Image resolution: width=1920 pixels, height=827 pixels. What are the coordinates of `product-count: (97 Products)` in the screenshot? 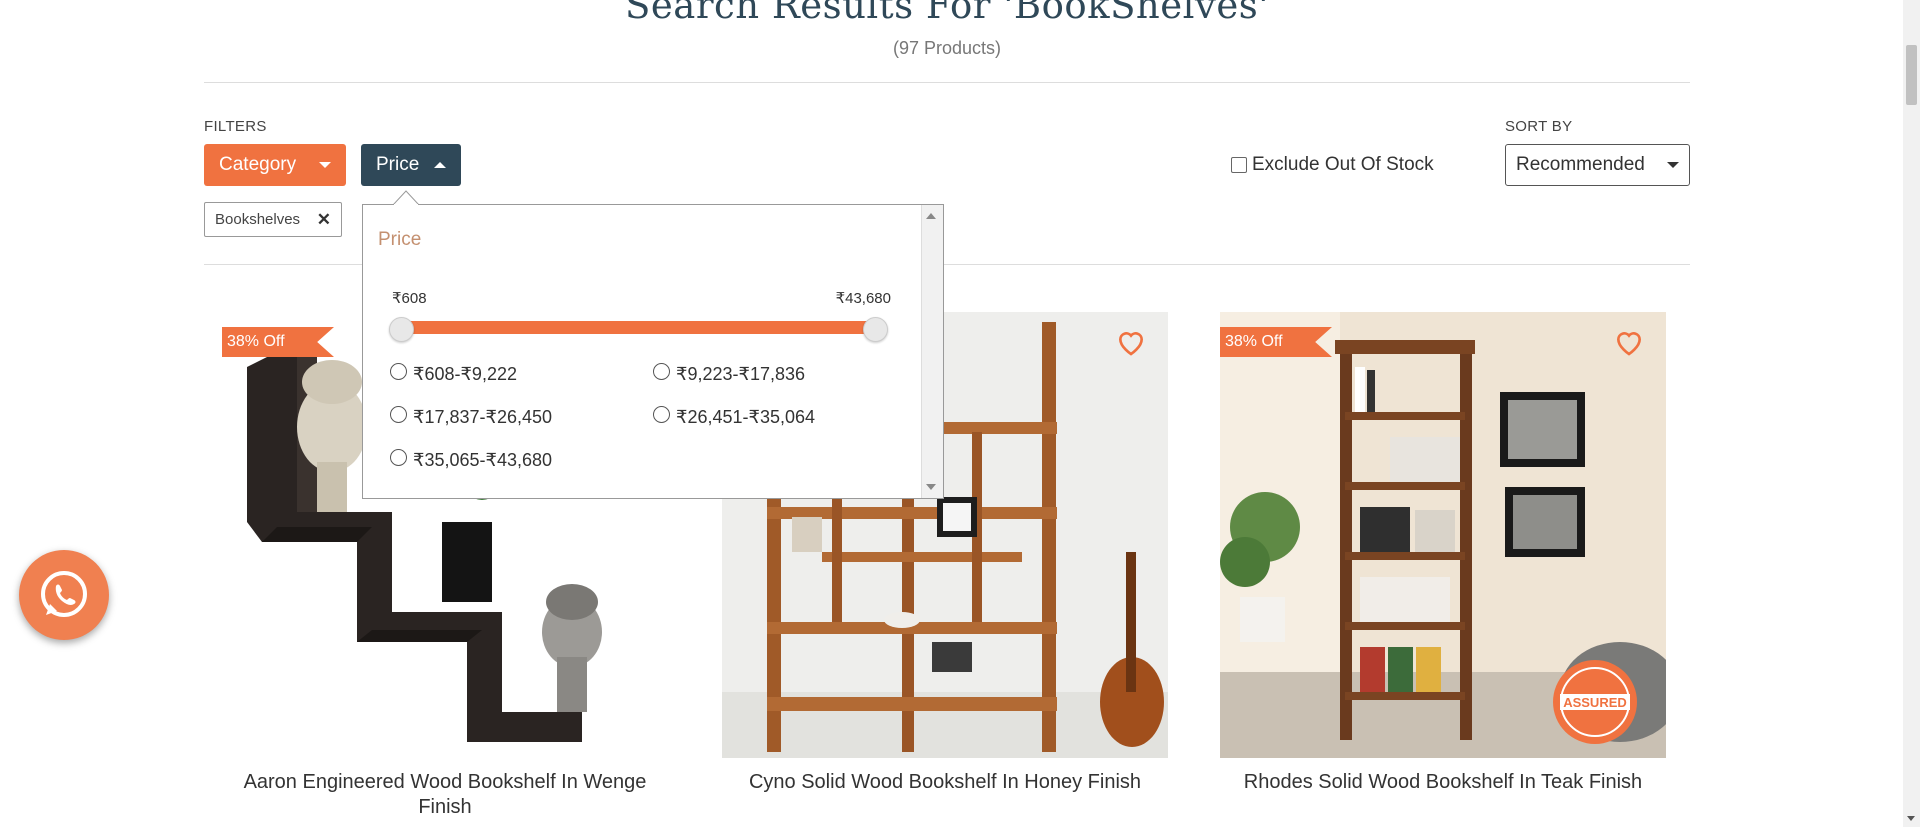 It's located at (947, 48).